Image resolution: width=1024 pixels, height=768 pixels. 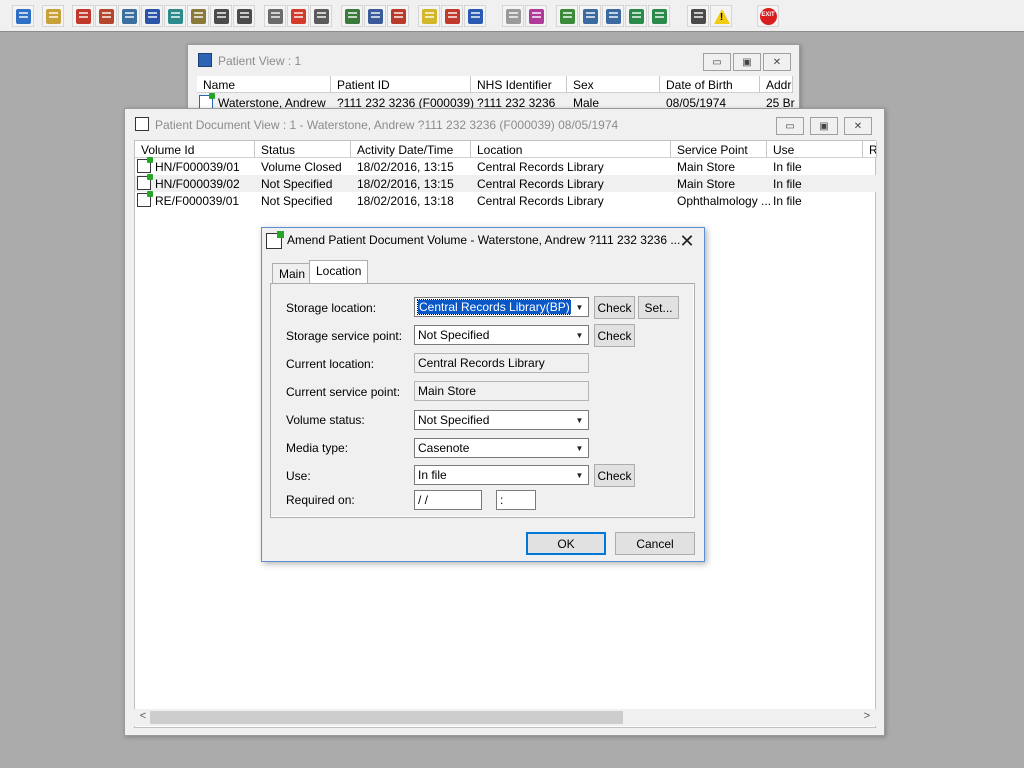 I want to click on toolbar-button-doctor, so click(x=175, y=16).